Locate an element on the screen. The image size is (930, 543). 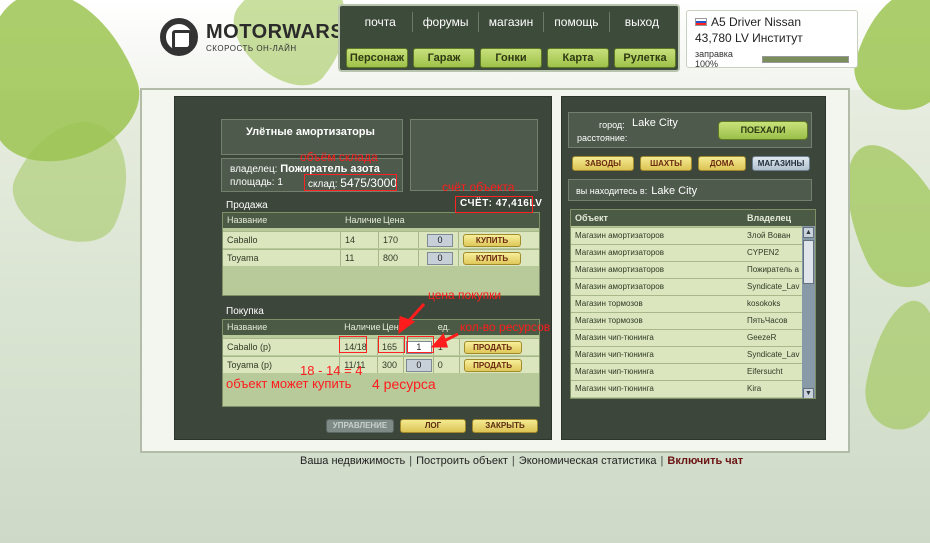
go-button: ПОЕХАЛИ is located at coordinates (763, 130).